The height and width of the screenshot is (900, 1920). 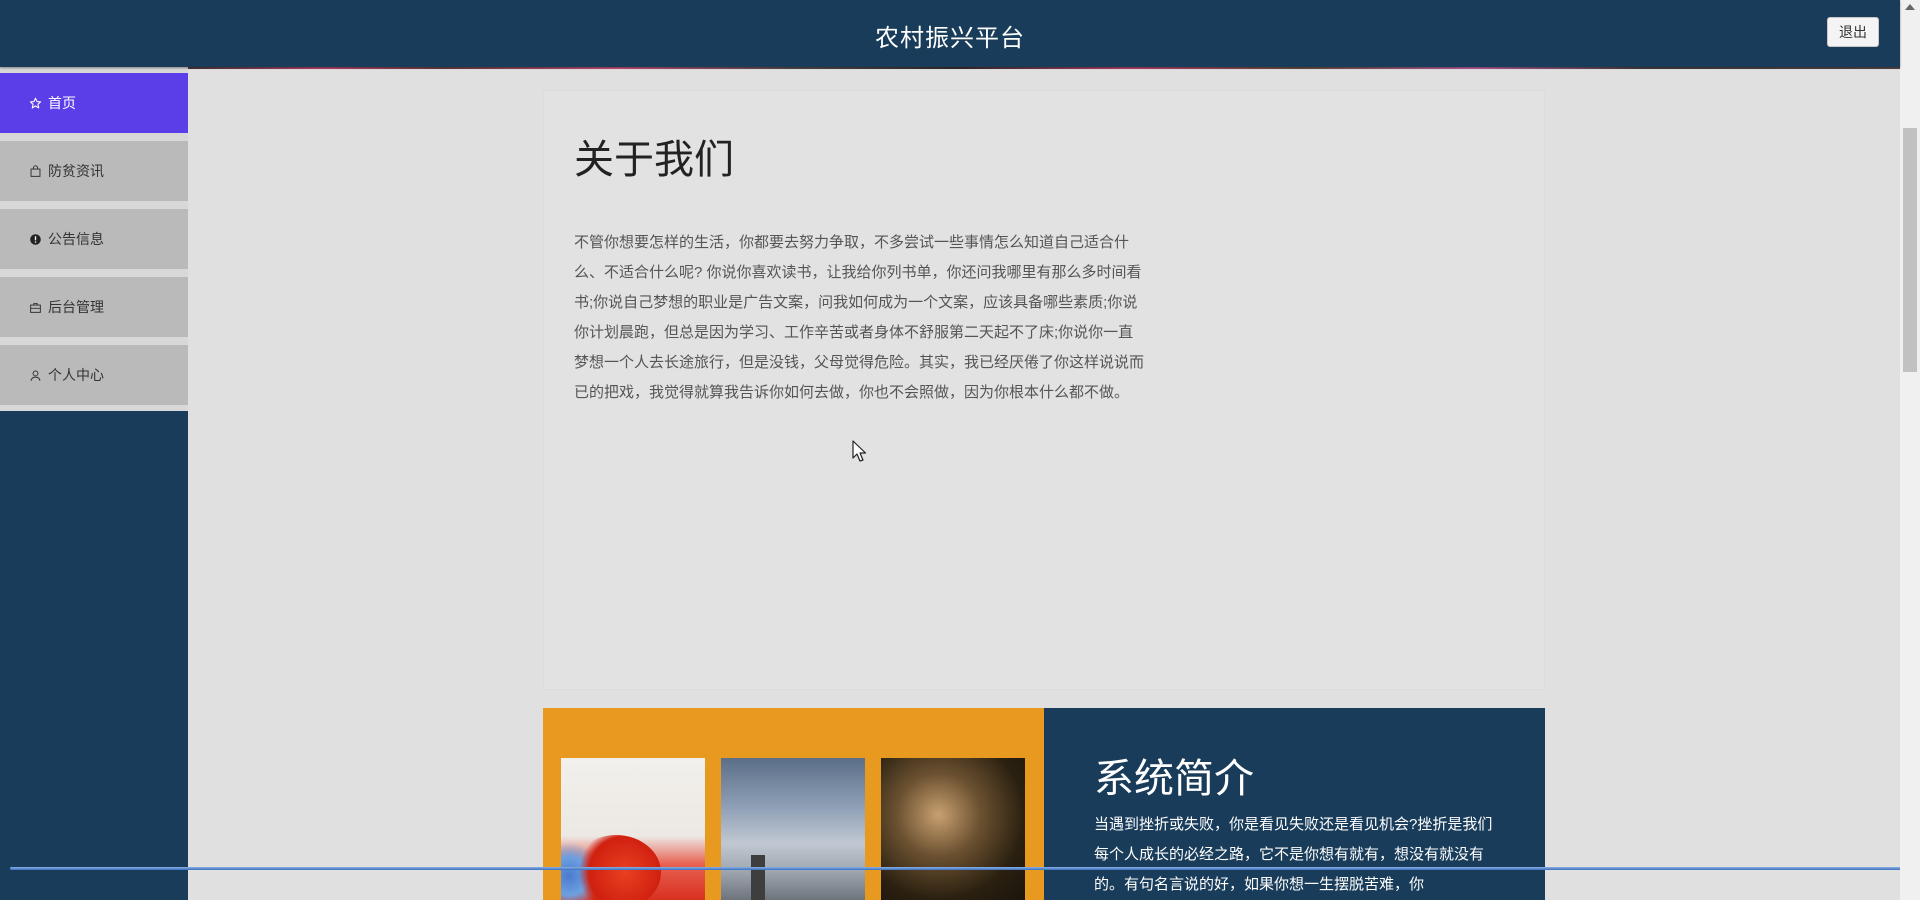 I want to click on bag-icon, so click(x=35, y=171).